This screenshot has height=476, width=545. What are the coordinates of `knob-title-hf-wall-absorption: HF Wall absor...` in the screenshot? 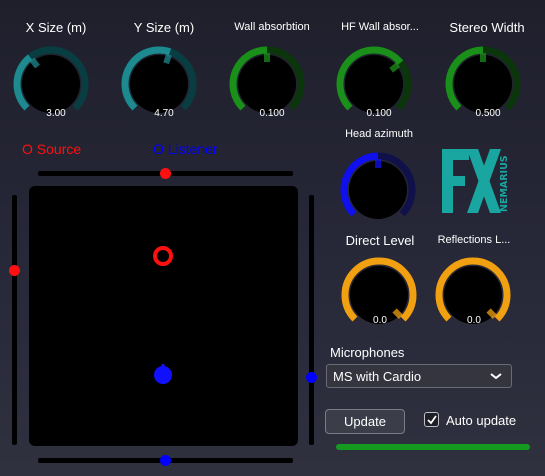 It's located at (380, 27).